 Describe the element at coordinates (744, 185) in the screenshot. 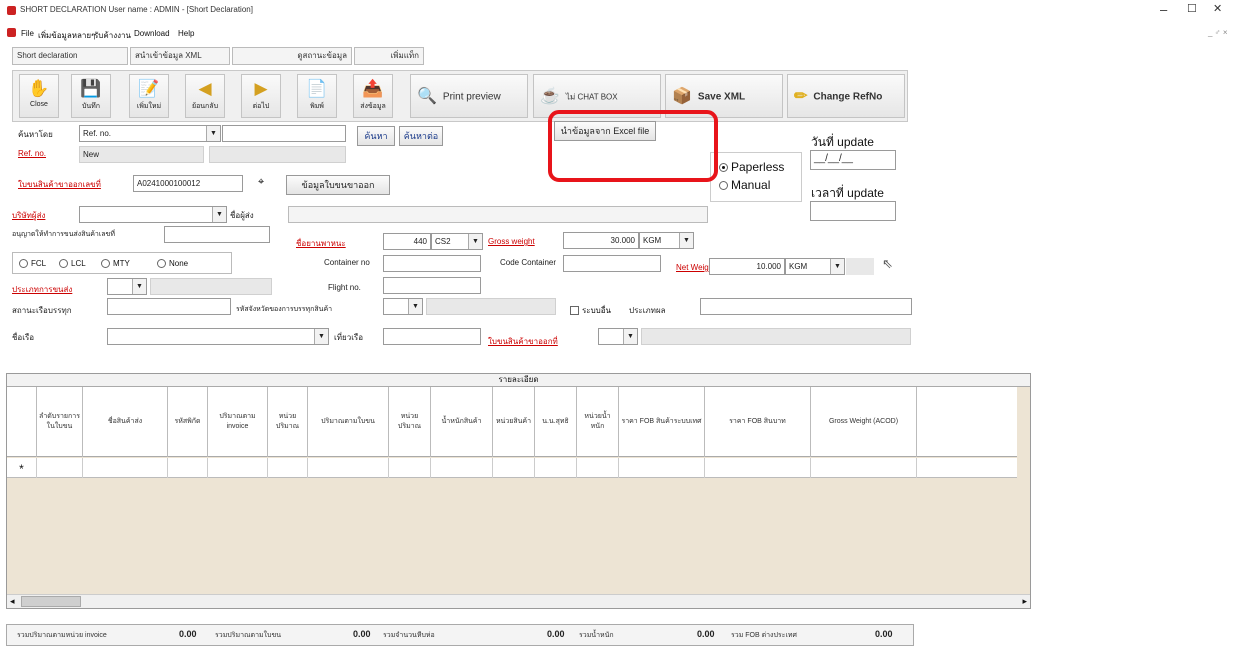

I see `manual-radio: Manual` at that location.